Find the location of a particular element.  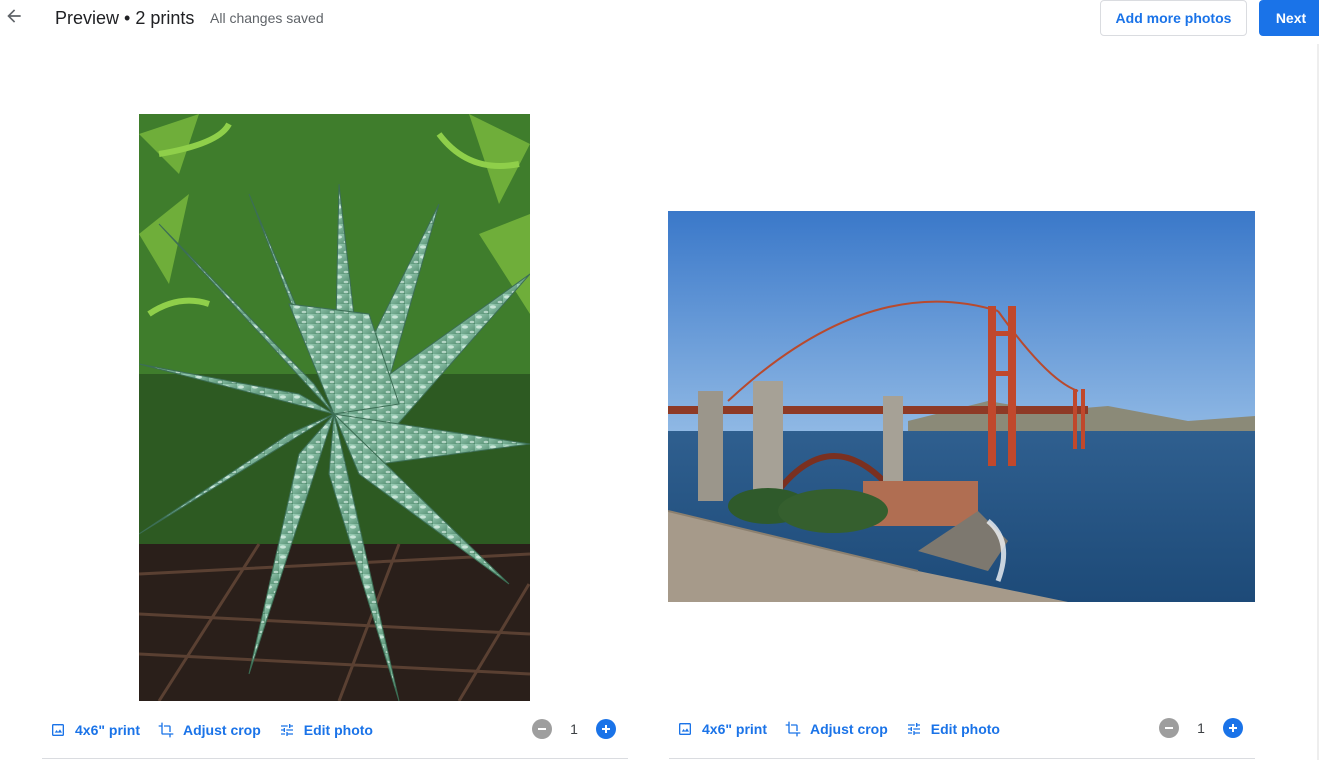

save-status: All changes saved is located at coordinates (267, 18).